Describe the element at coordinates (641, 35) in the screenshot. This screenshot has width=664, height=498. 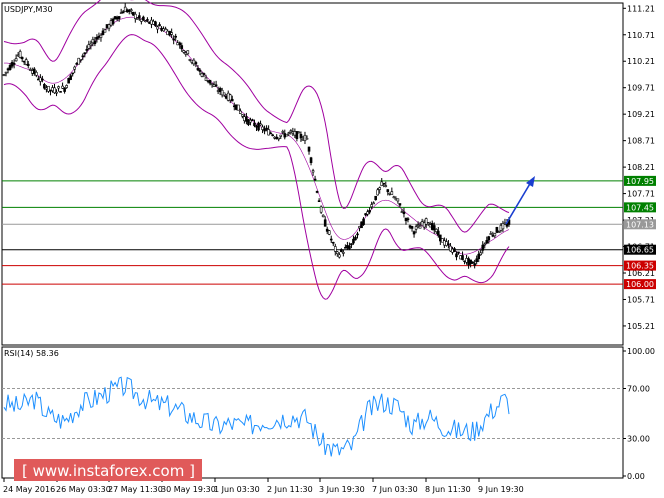
I see `price-tick-label: 110.71` at that location.